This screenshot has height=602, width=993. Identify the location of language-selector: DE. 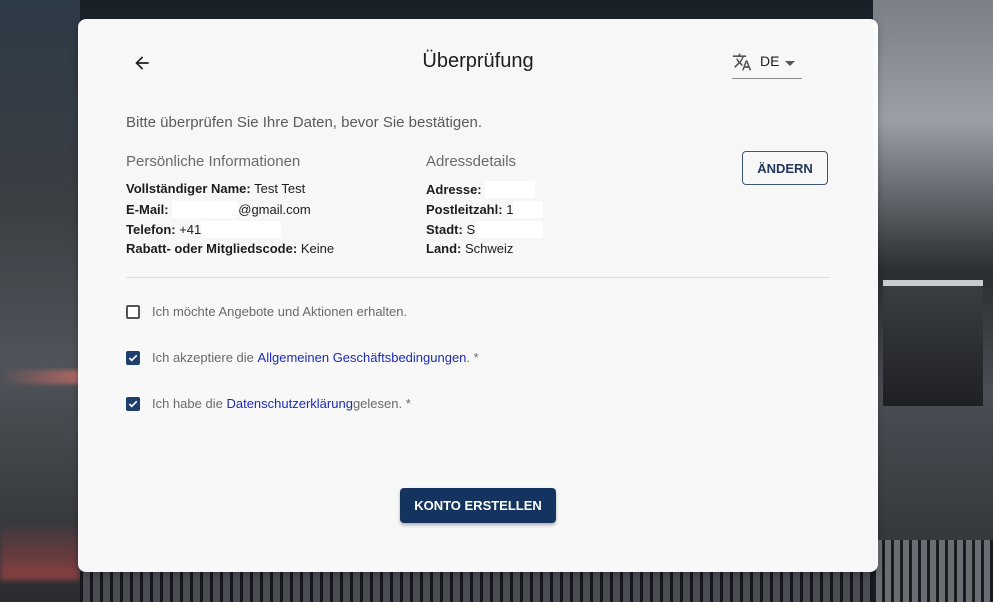
(767, 64).